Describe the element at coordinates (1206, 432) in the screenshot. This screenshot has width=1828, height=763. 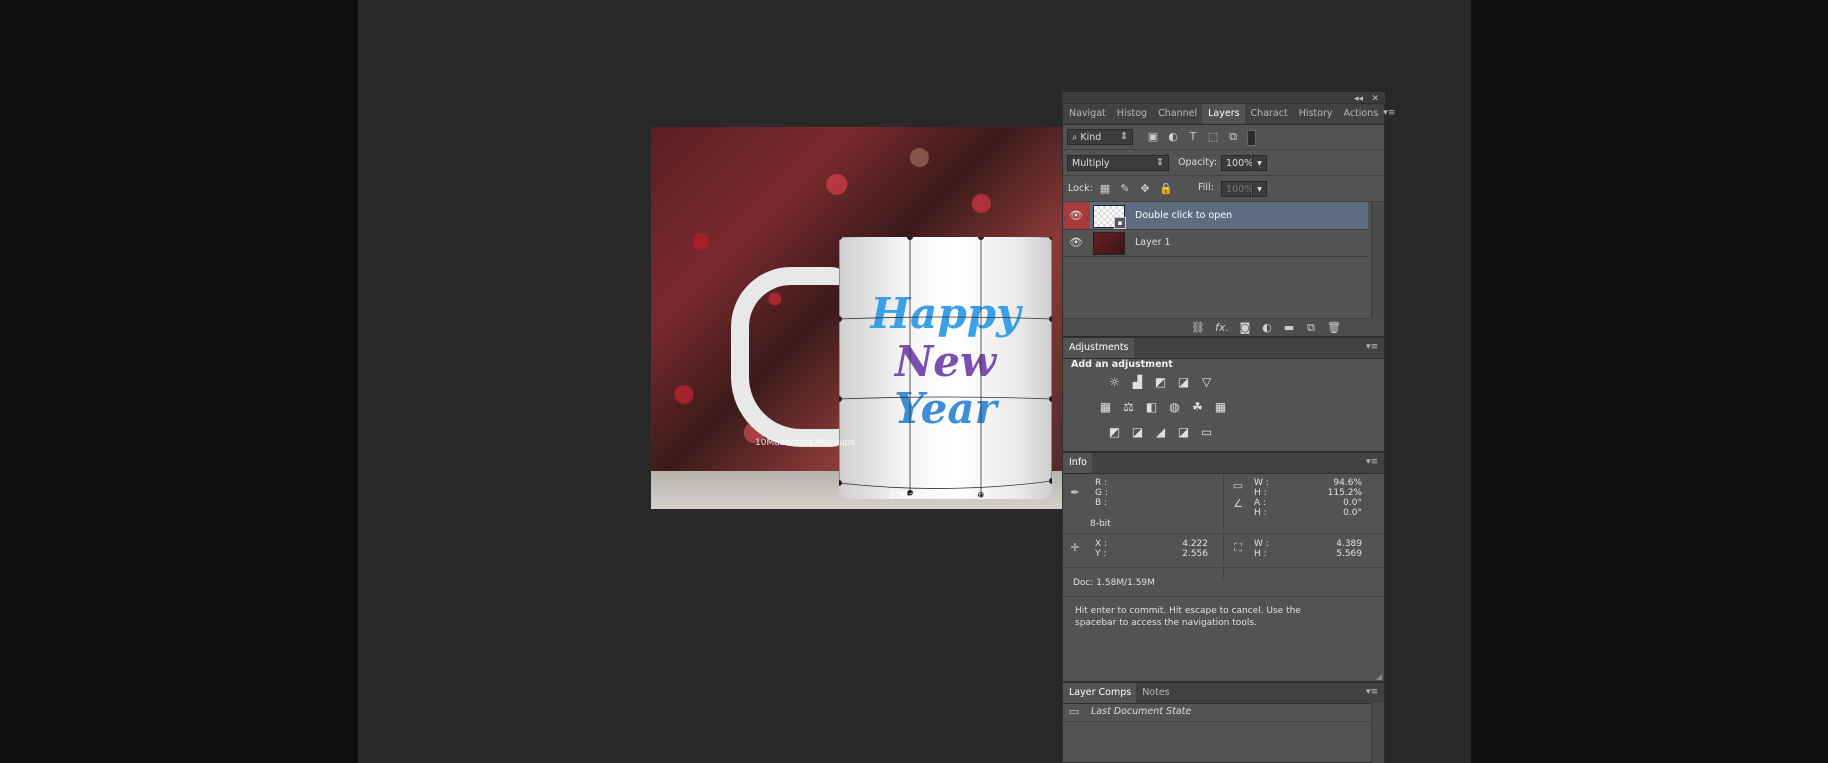
I see `gradient-map-icon: ▭` at that location.